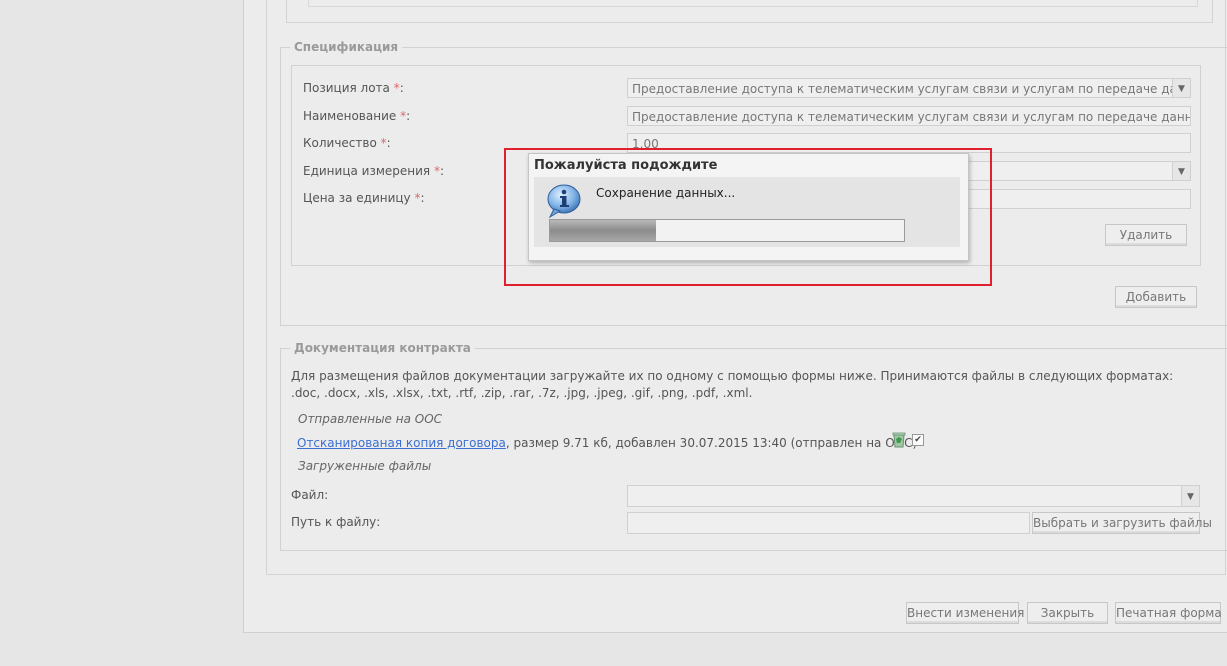 The image size is (1227, 666). Describe the element at coordinates (374, 171) in the screenshot. I see `unit-label: Единица измерения *:` at that location.